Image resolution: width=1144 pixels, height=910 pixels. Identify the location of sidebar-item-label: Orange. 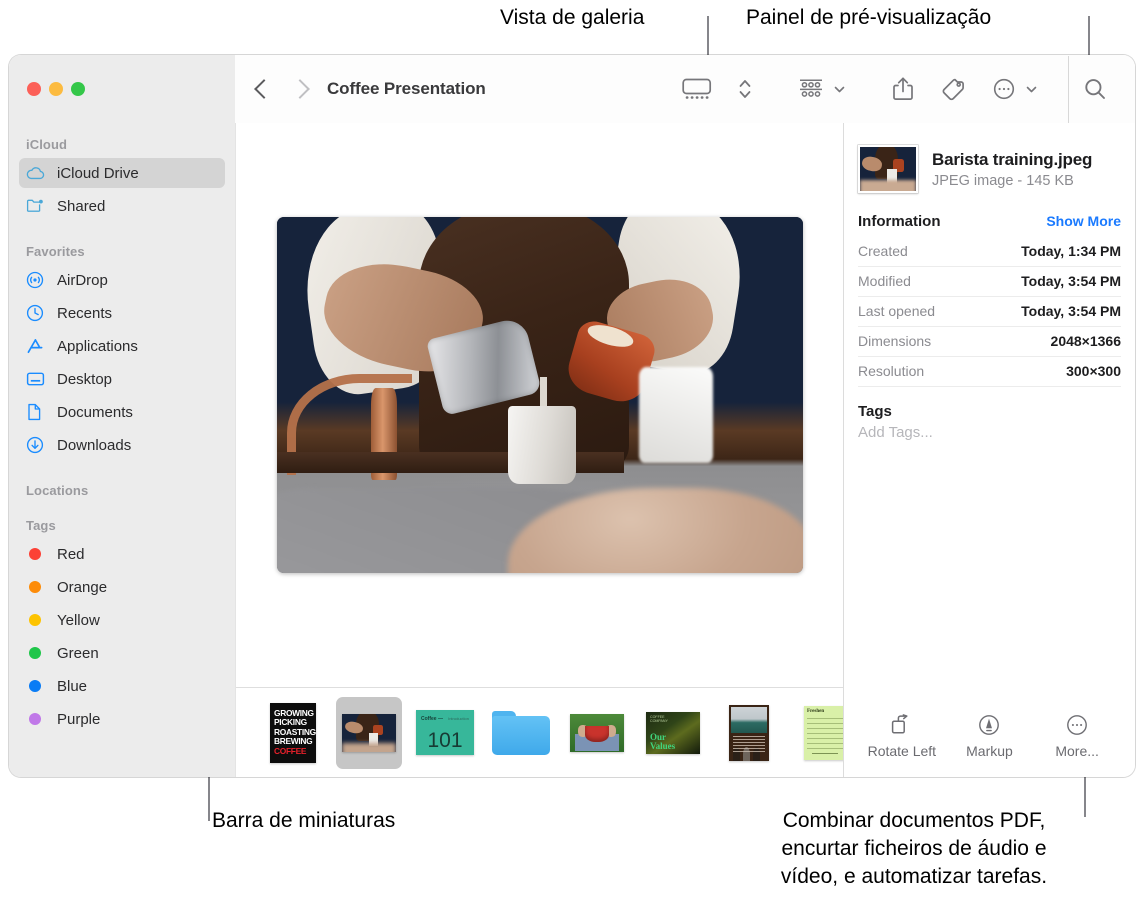
(82, 587).